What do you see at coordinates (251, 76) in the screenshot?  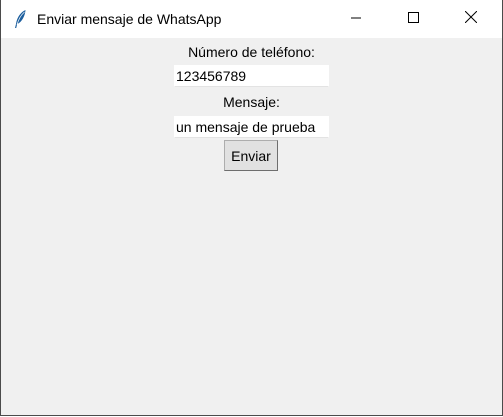 I see `phone-input` at bounding box center [251, 76].